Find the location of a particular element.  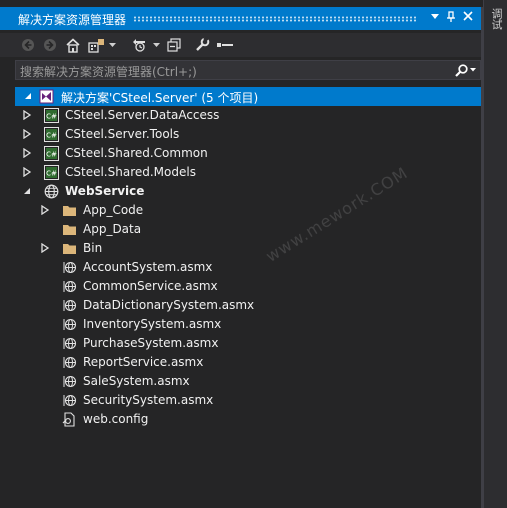

tree-label: Bin is located at coordinates (93, 248).